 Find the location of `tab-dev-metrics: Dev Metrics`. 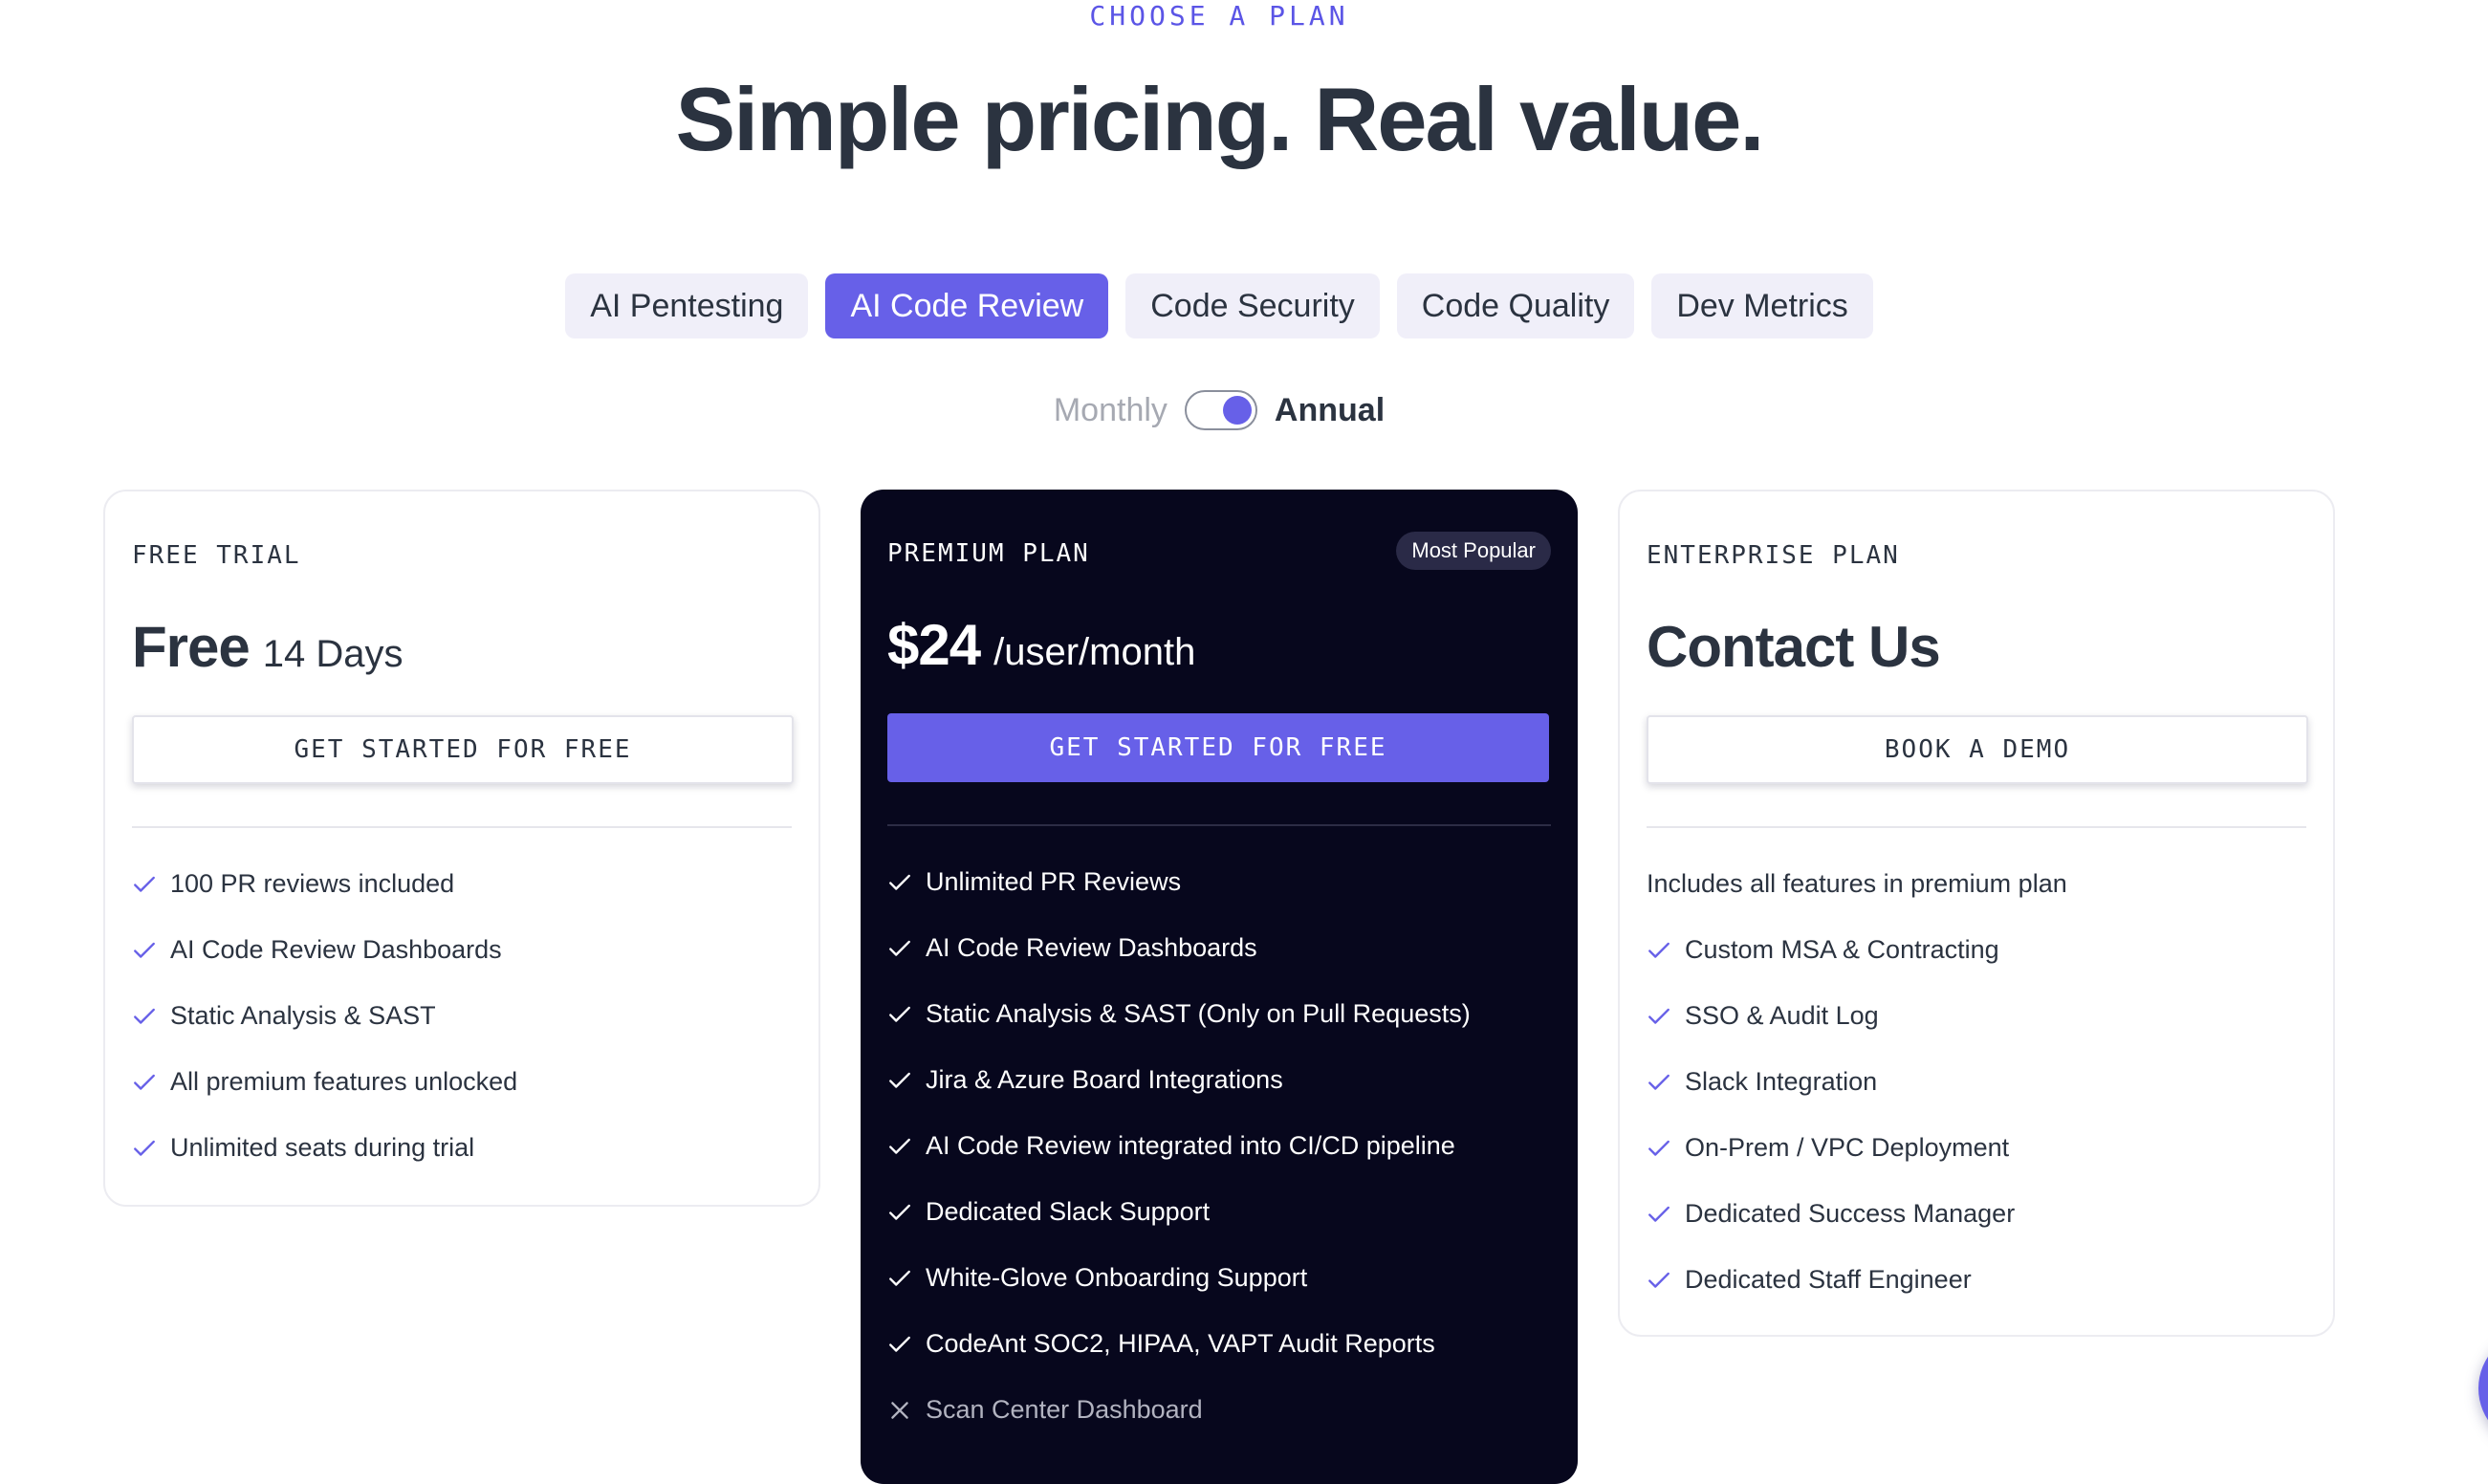

tab-dev-metrics: Dev Metrics is located at coordinates (1762, 306).